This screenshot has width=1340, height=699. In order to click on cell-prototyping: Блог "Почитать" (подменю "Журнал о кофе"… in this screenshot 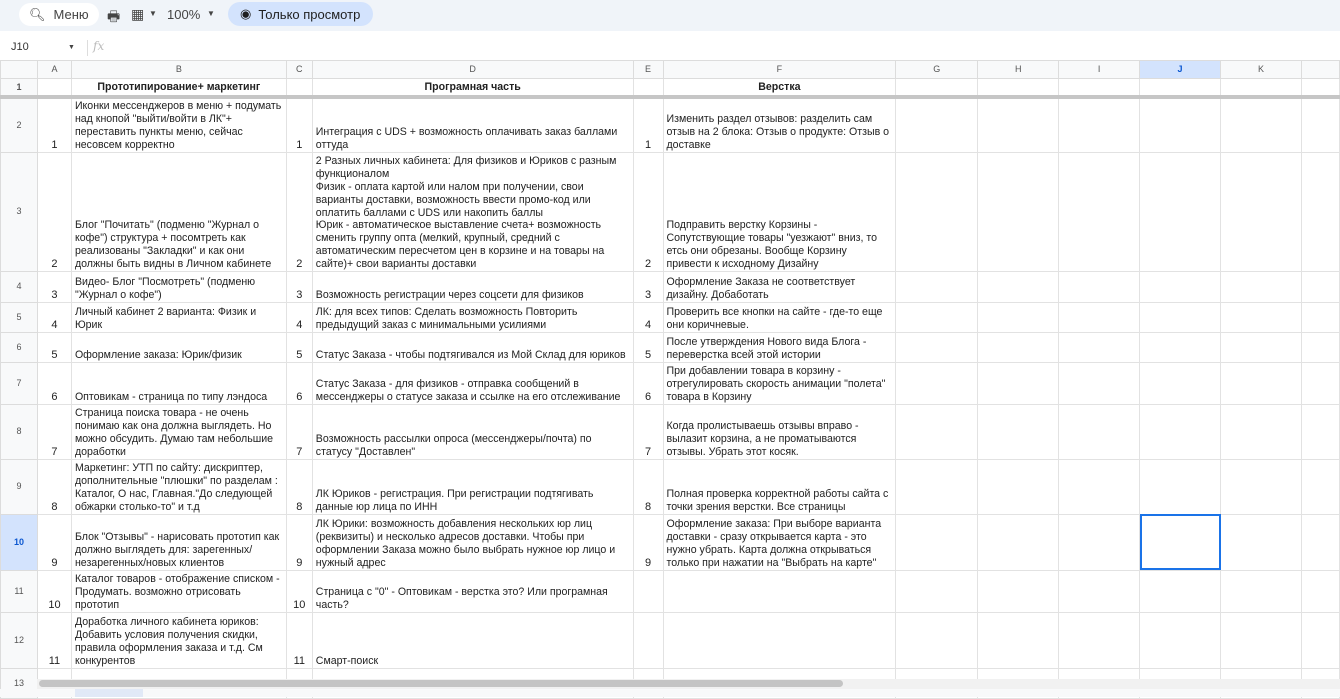, I will do `click(178, 211)`.